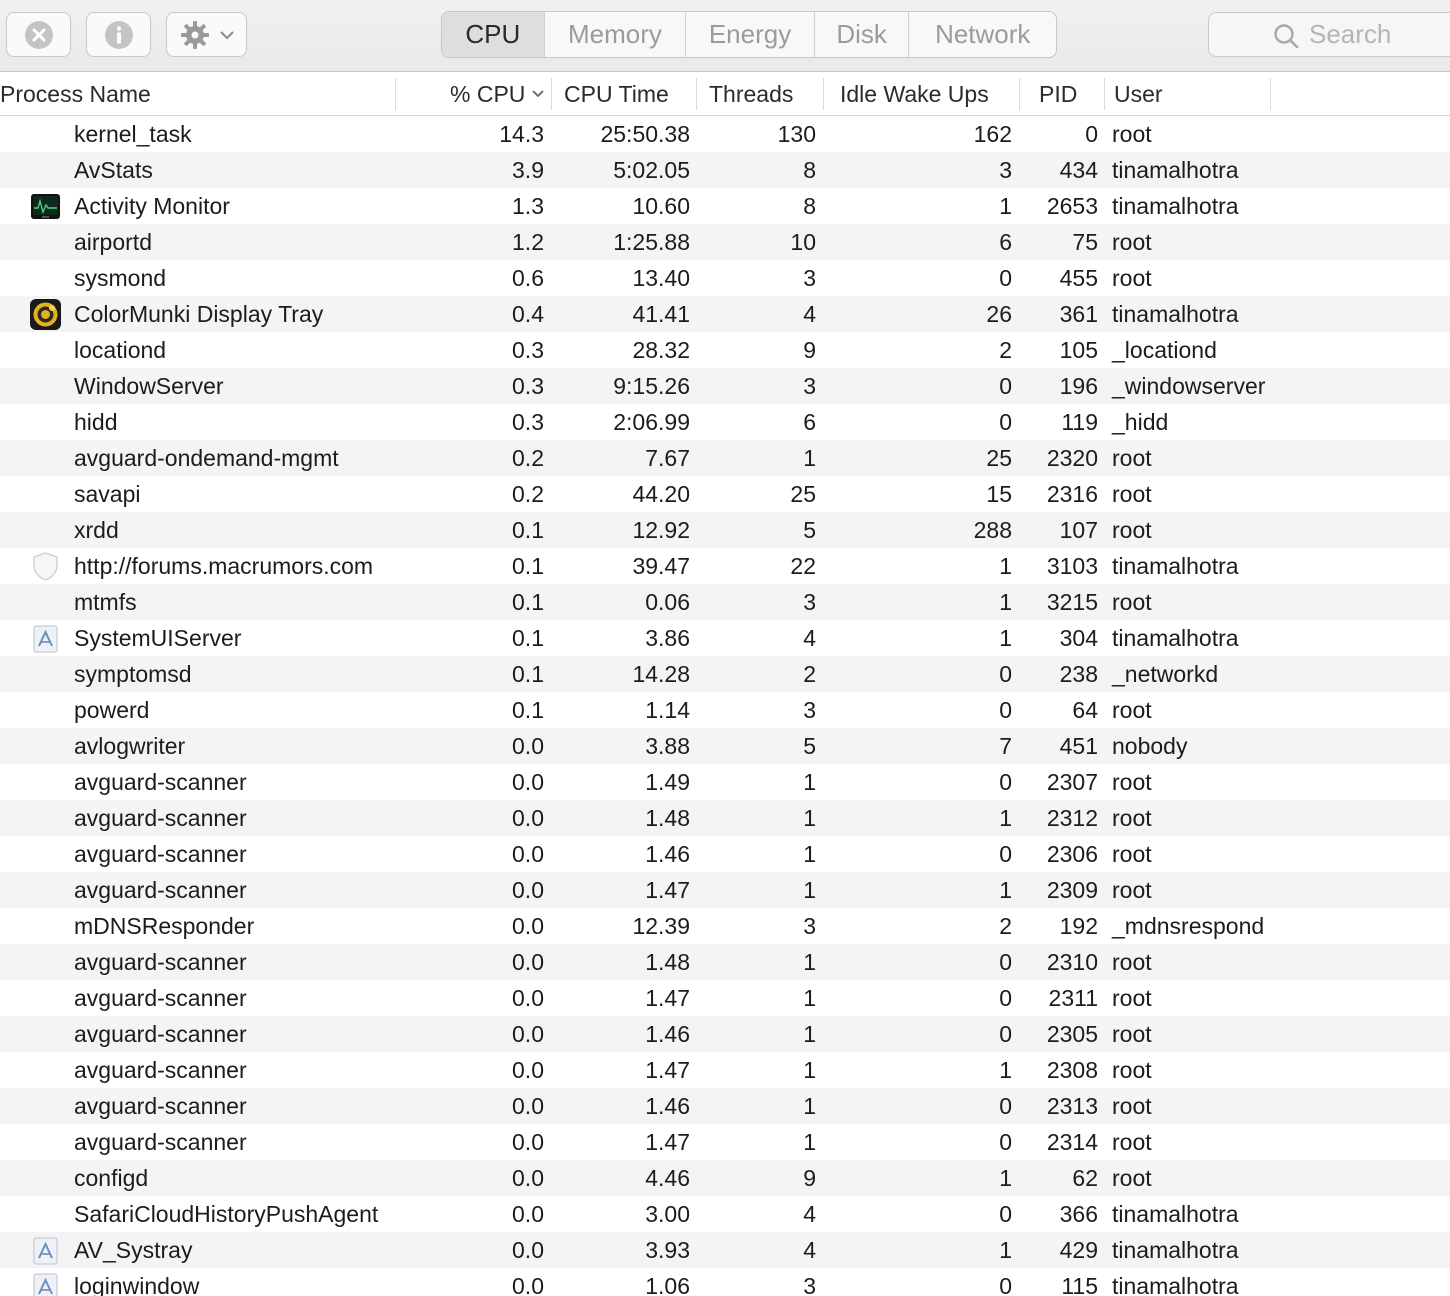 Image resolution: width=1450 pixels, height=1296 pixels. I want to click on user-cell: _windowserver, so click(1189, 386).